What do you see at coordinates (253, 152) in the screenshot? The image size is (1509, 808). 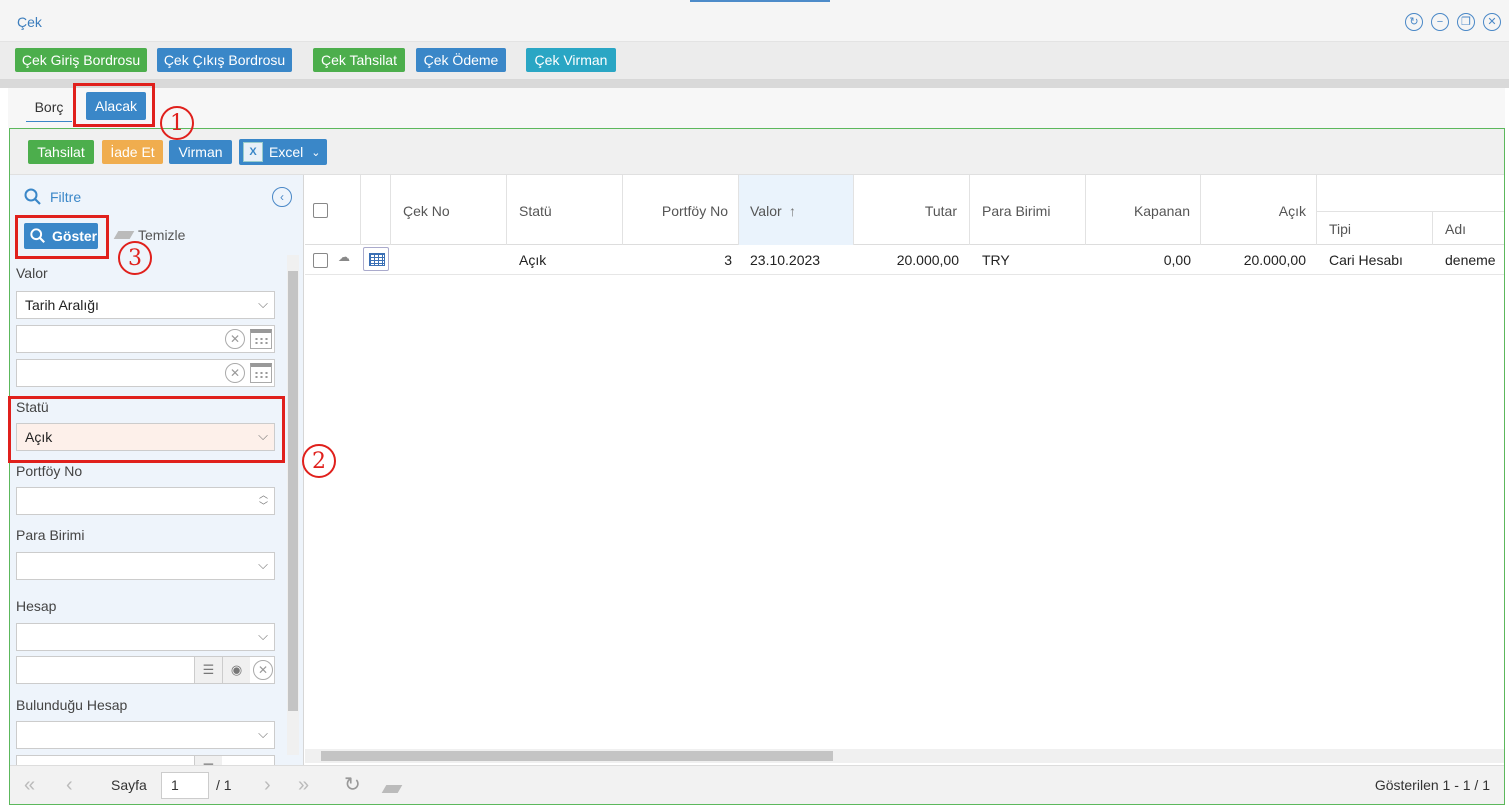 I see `excel-icon: X` at bounding box center [253, 152].